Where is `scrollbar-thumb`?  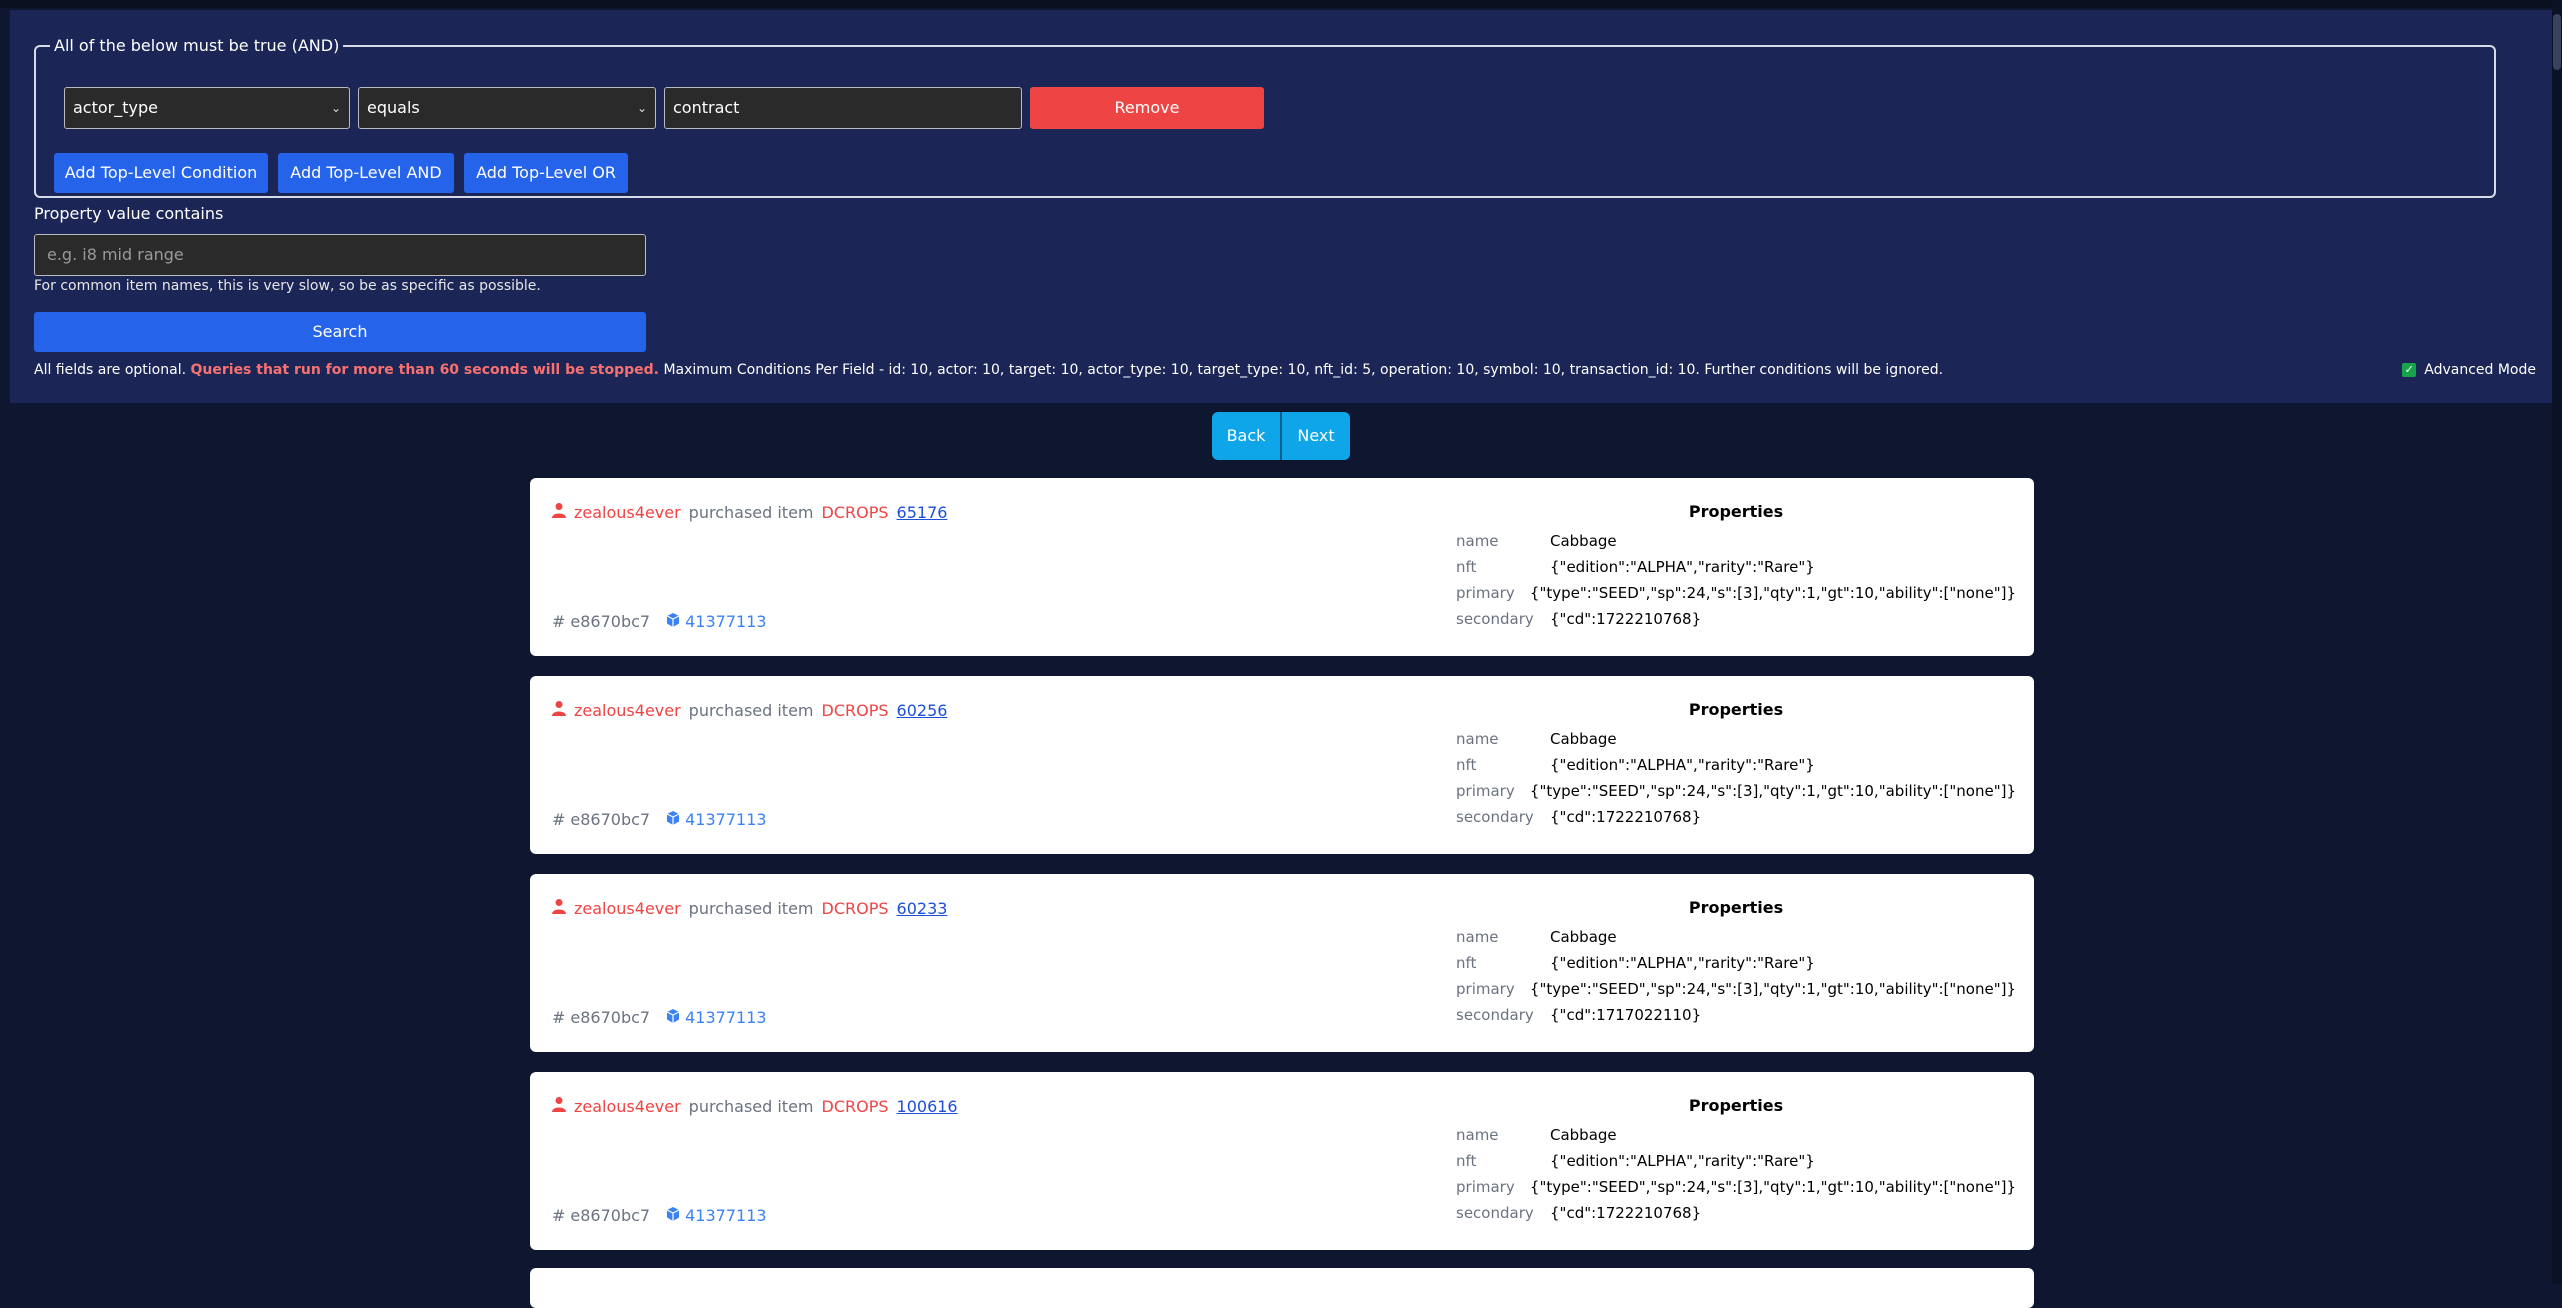 scrollbar-thumb is located at coordinates (2557, 42).